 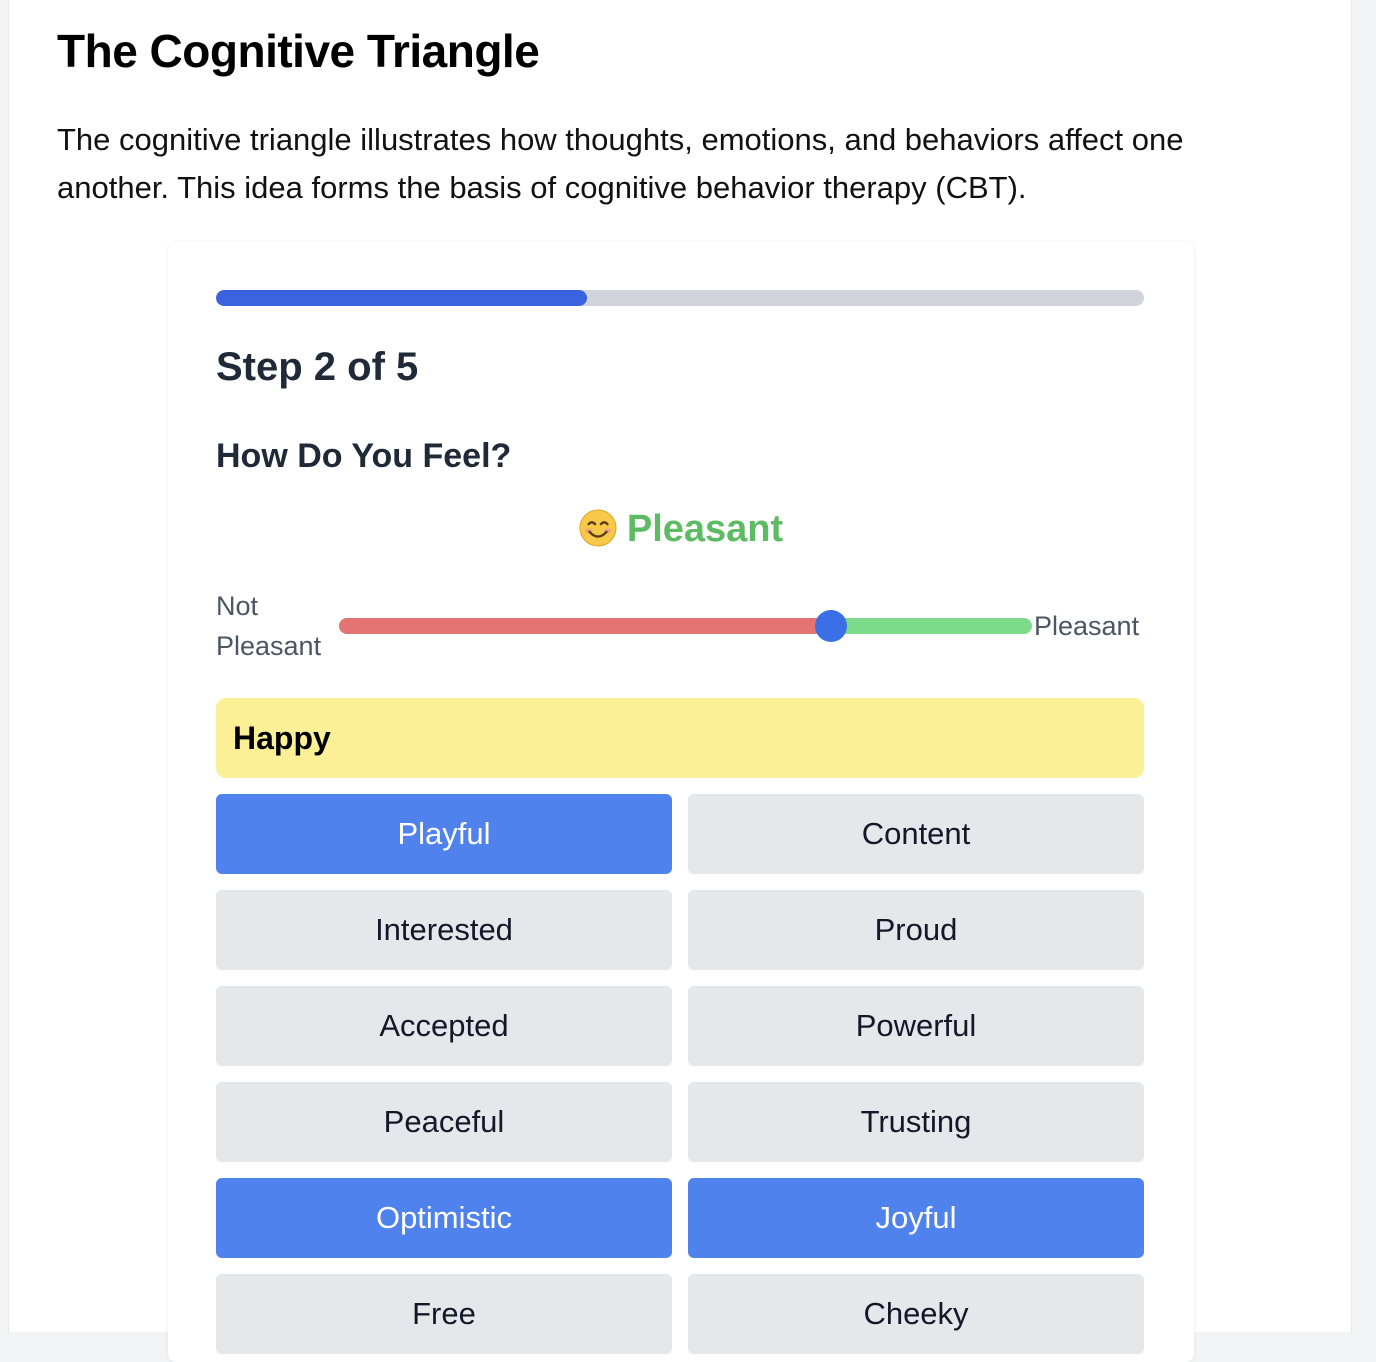 What do you see at coordinates (444, 1122) in the screenshot?
I see `emotion-button-peaceful: Peaceful` at bounding box center [444, 1122].